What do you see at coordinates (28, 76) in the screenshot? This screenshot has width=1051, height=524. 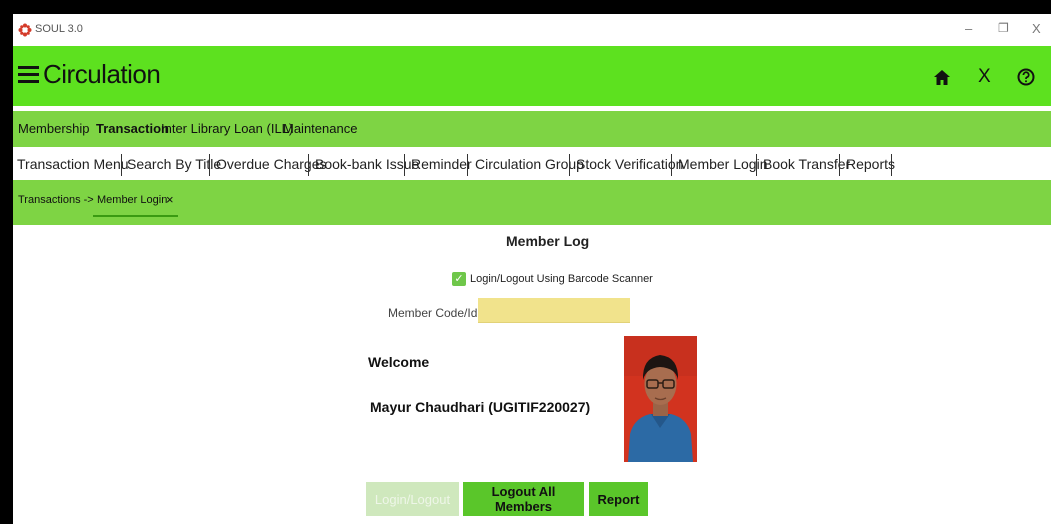 I see `hamburger-menu-icon` at bounding box center [28, 76].